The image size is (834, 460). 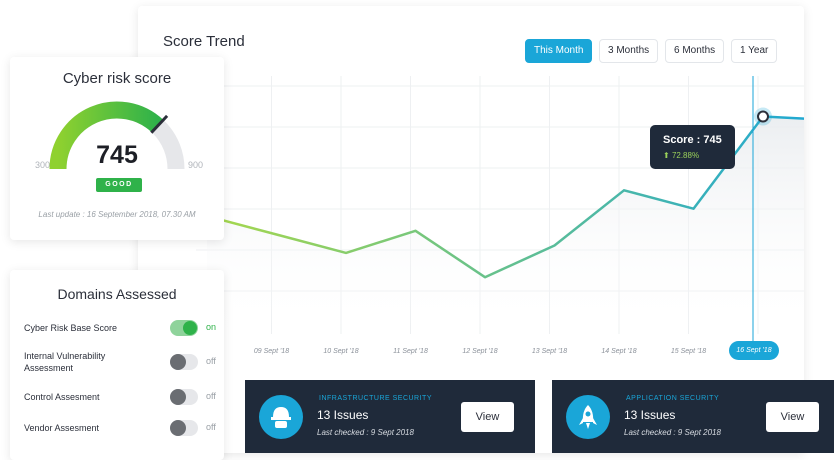 What do you see at coordinates (487, 417) in the screenshot?
I see `infrastructure-view-button: View` at bounding box center [487, 417].